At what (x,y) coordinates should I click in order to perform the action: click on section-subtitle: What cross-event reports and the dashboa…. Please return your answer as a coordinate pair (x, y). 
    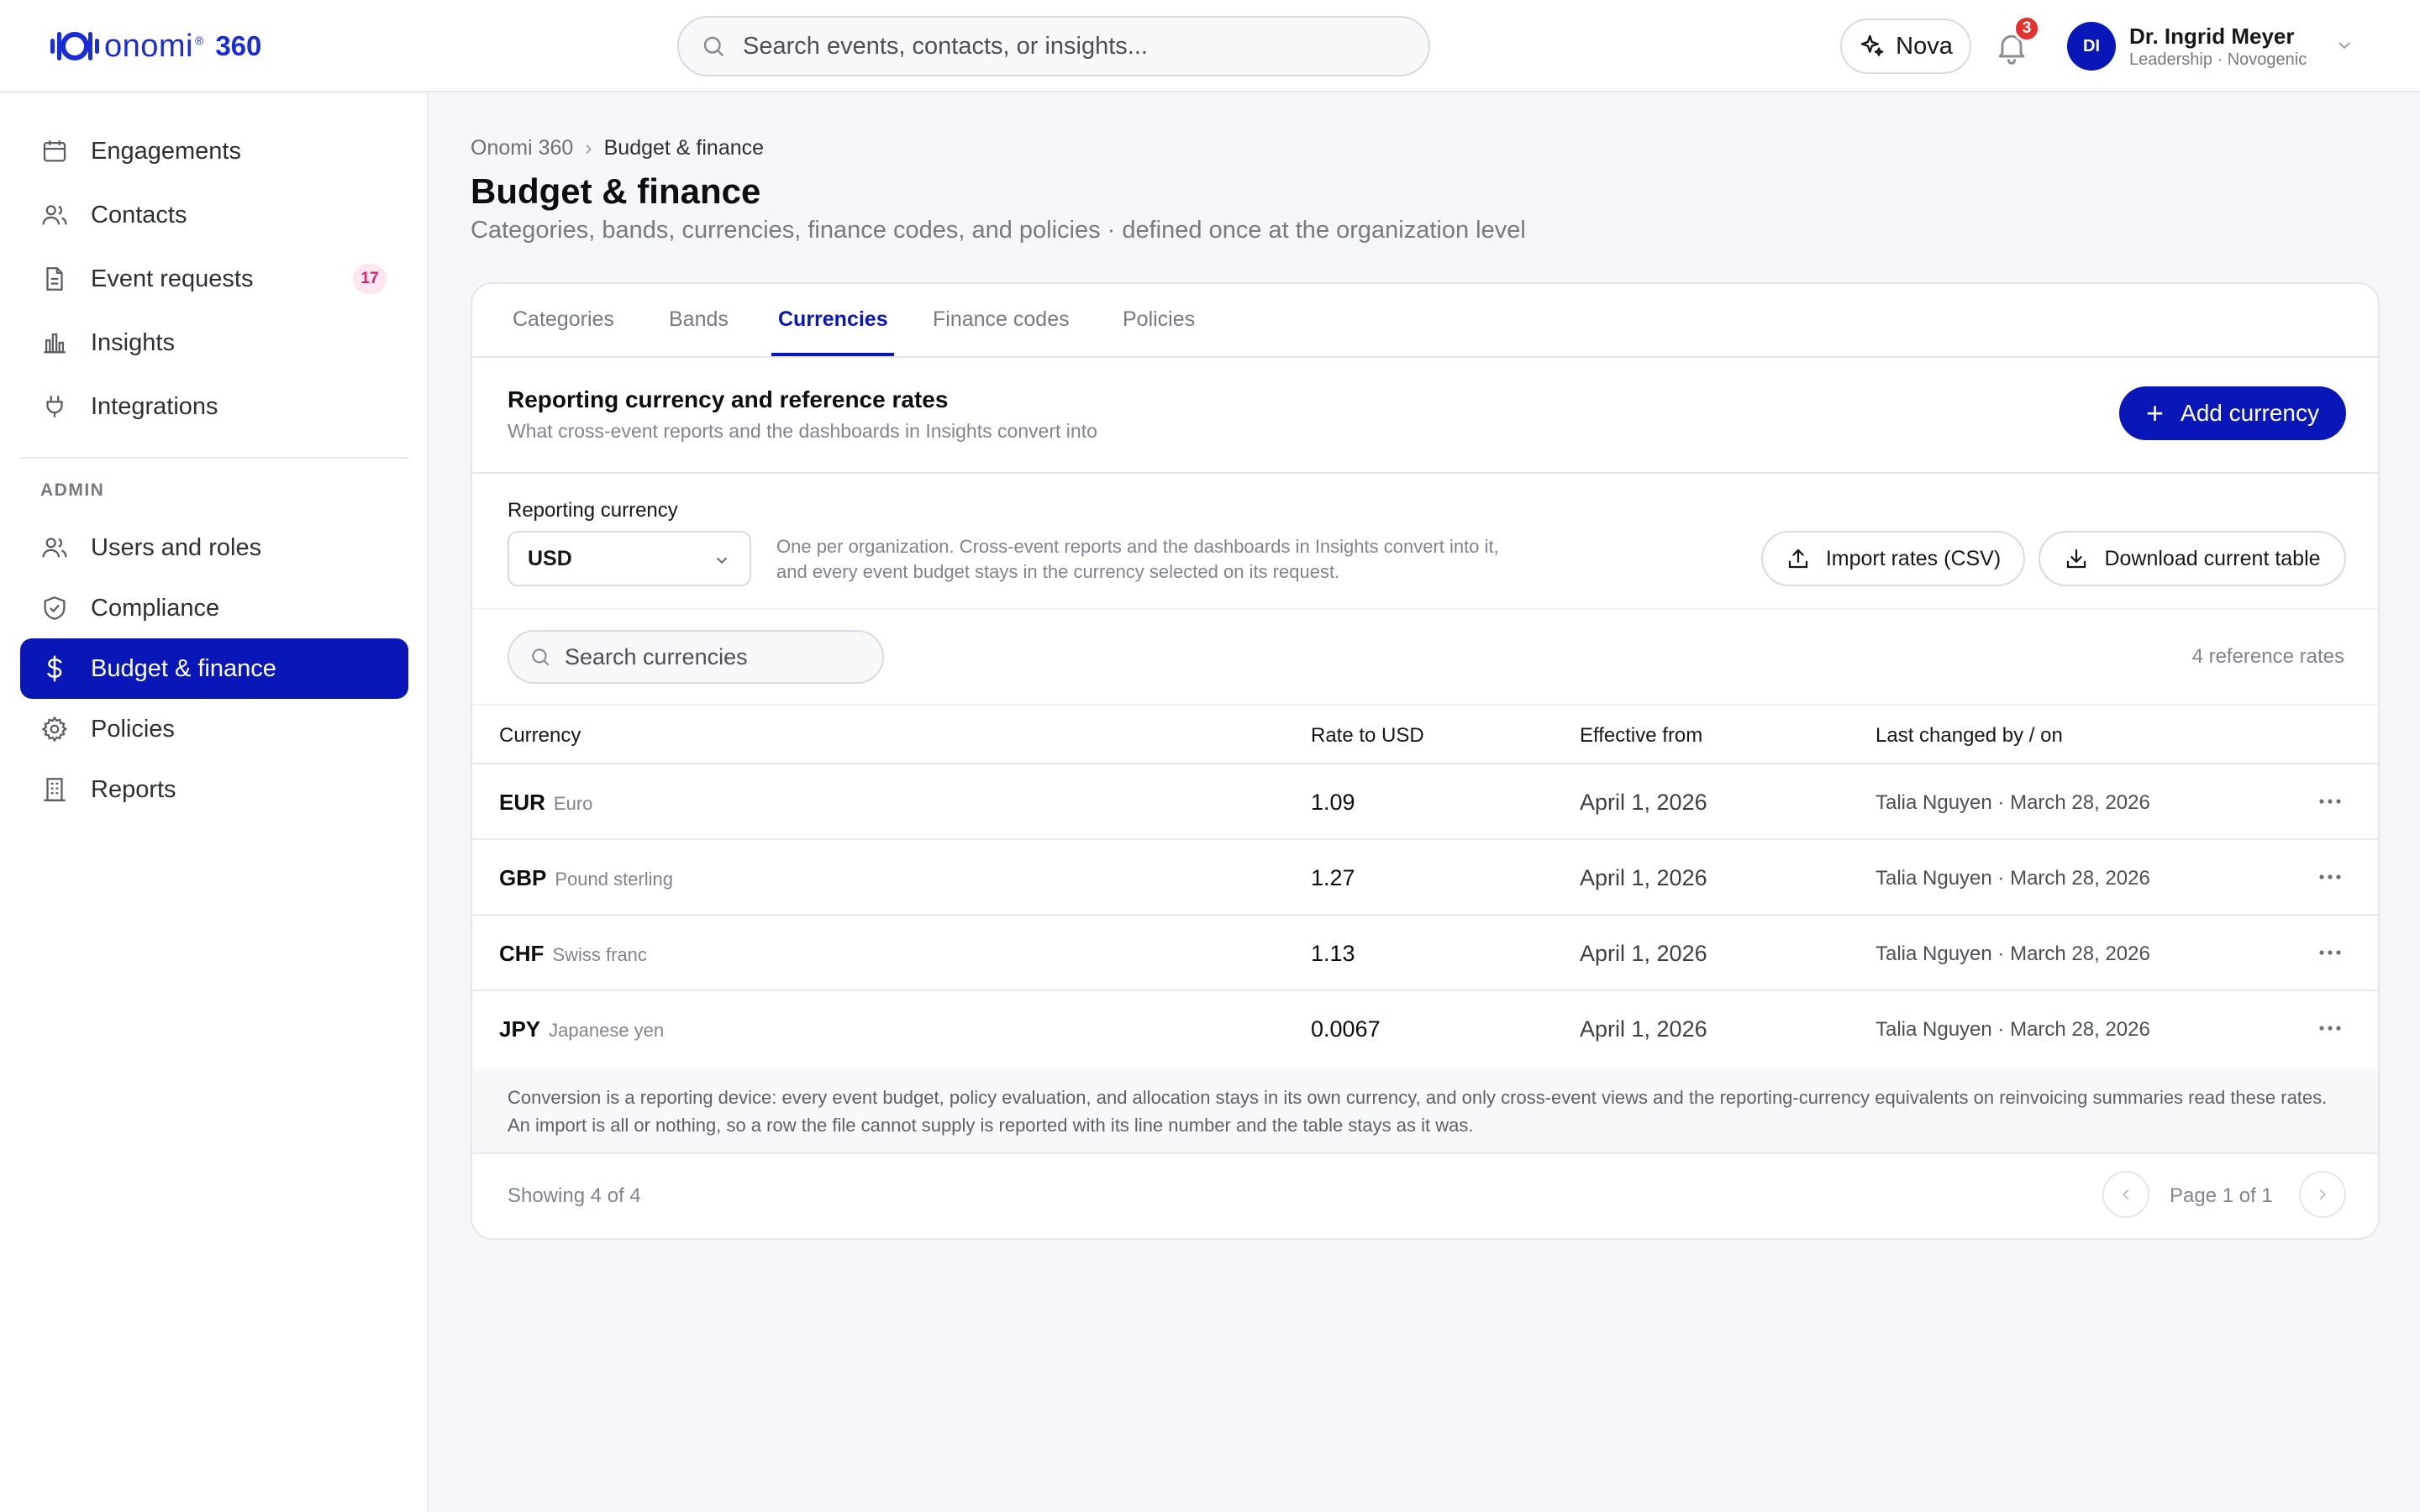
    Looking at the image, I should click on (802, 431).